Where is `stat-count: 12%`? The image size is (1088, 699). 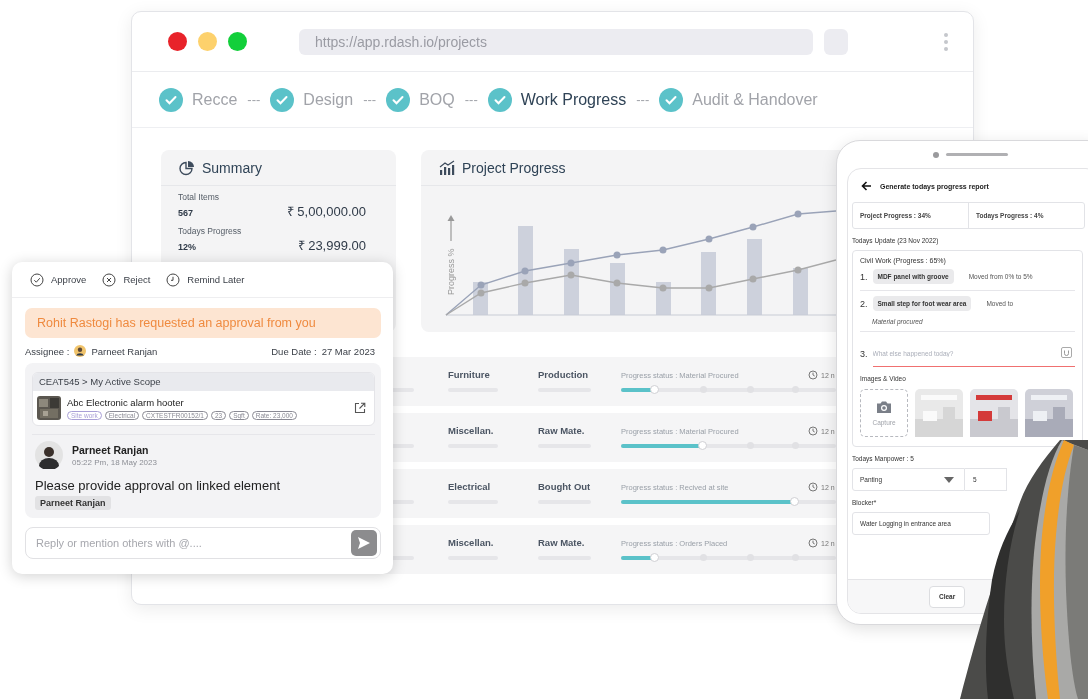 stat-count: 12% is located at coordinates (187, 247).